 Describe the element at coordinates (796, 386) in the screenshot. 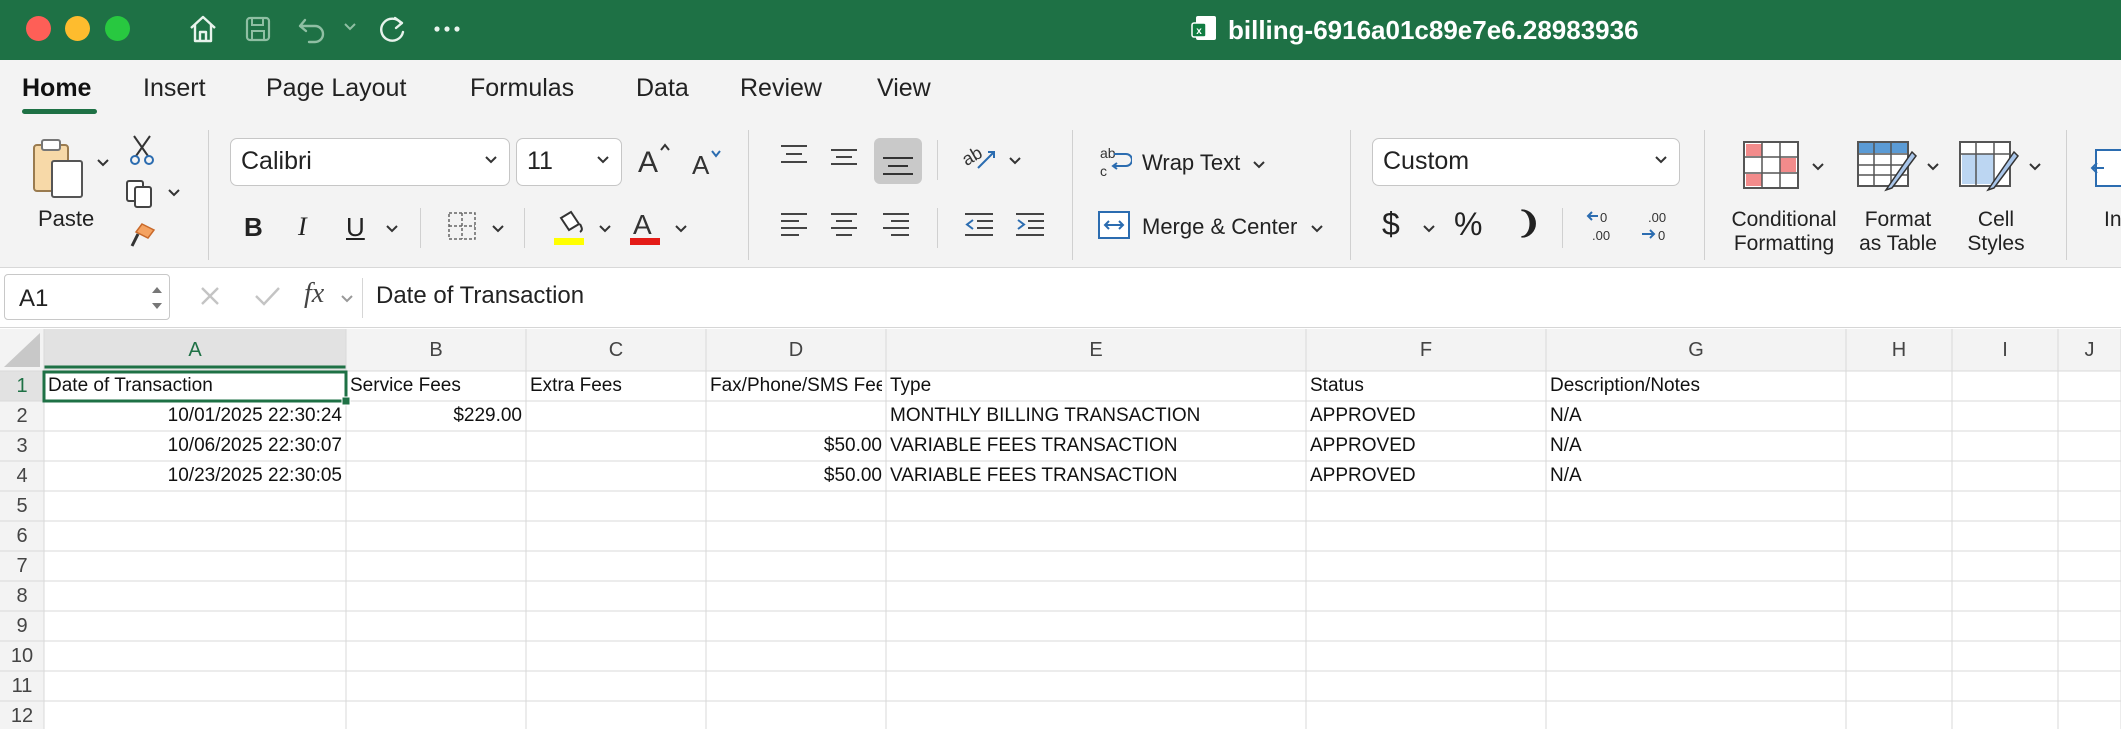

I see `header-cell-fax-phone-sms-fee: Fax/Phone/SMS Fee` at that location.